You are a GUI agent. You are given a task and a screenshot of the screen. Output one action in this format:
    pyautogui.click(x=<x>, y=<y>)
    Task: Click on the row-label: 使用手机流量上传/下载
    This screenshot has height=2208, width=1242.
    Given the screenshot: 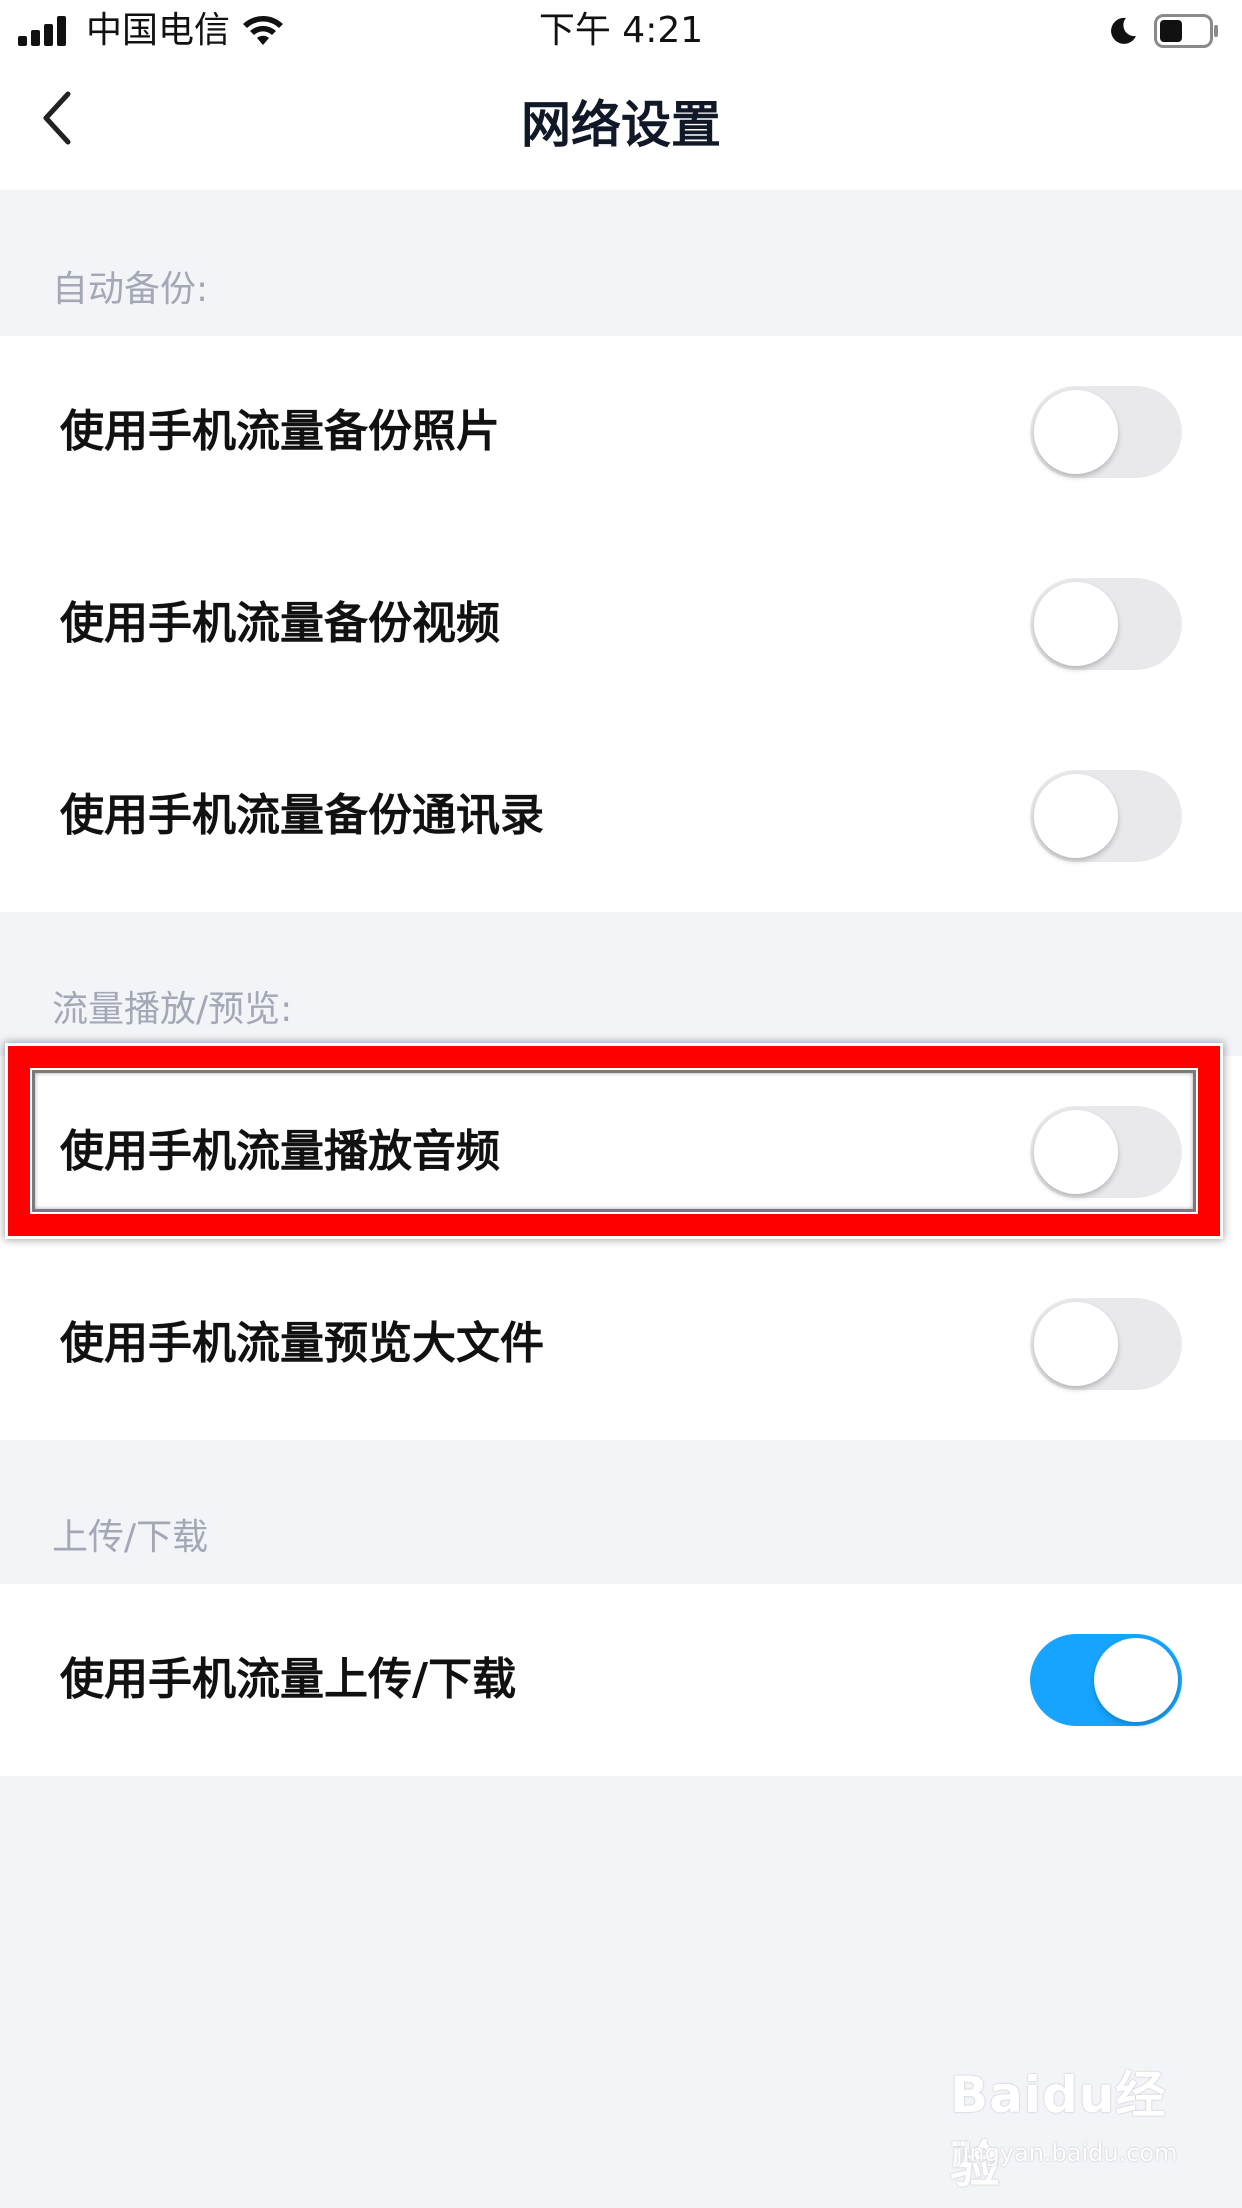 What is the action you would take?
    pyautogui.click(x=288, y=1679)
    